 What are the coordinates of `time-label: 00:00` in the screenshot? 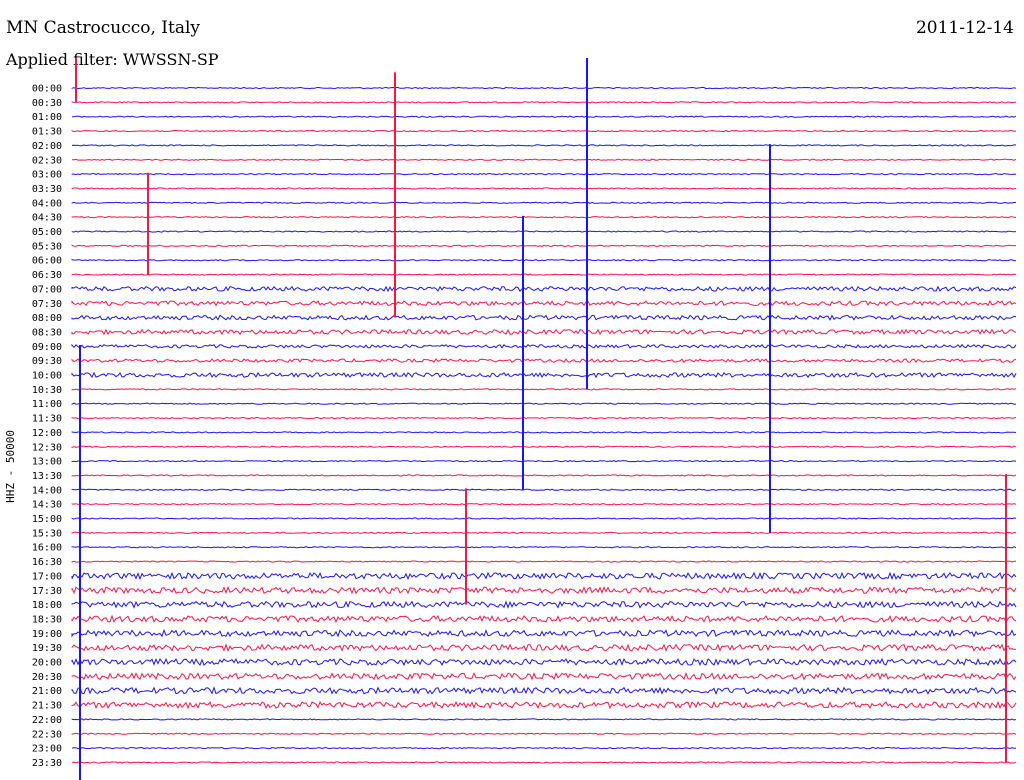 It's located at (47, 89).